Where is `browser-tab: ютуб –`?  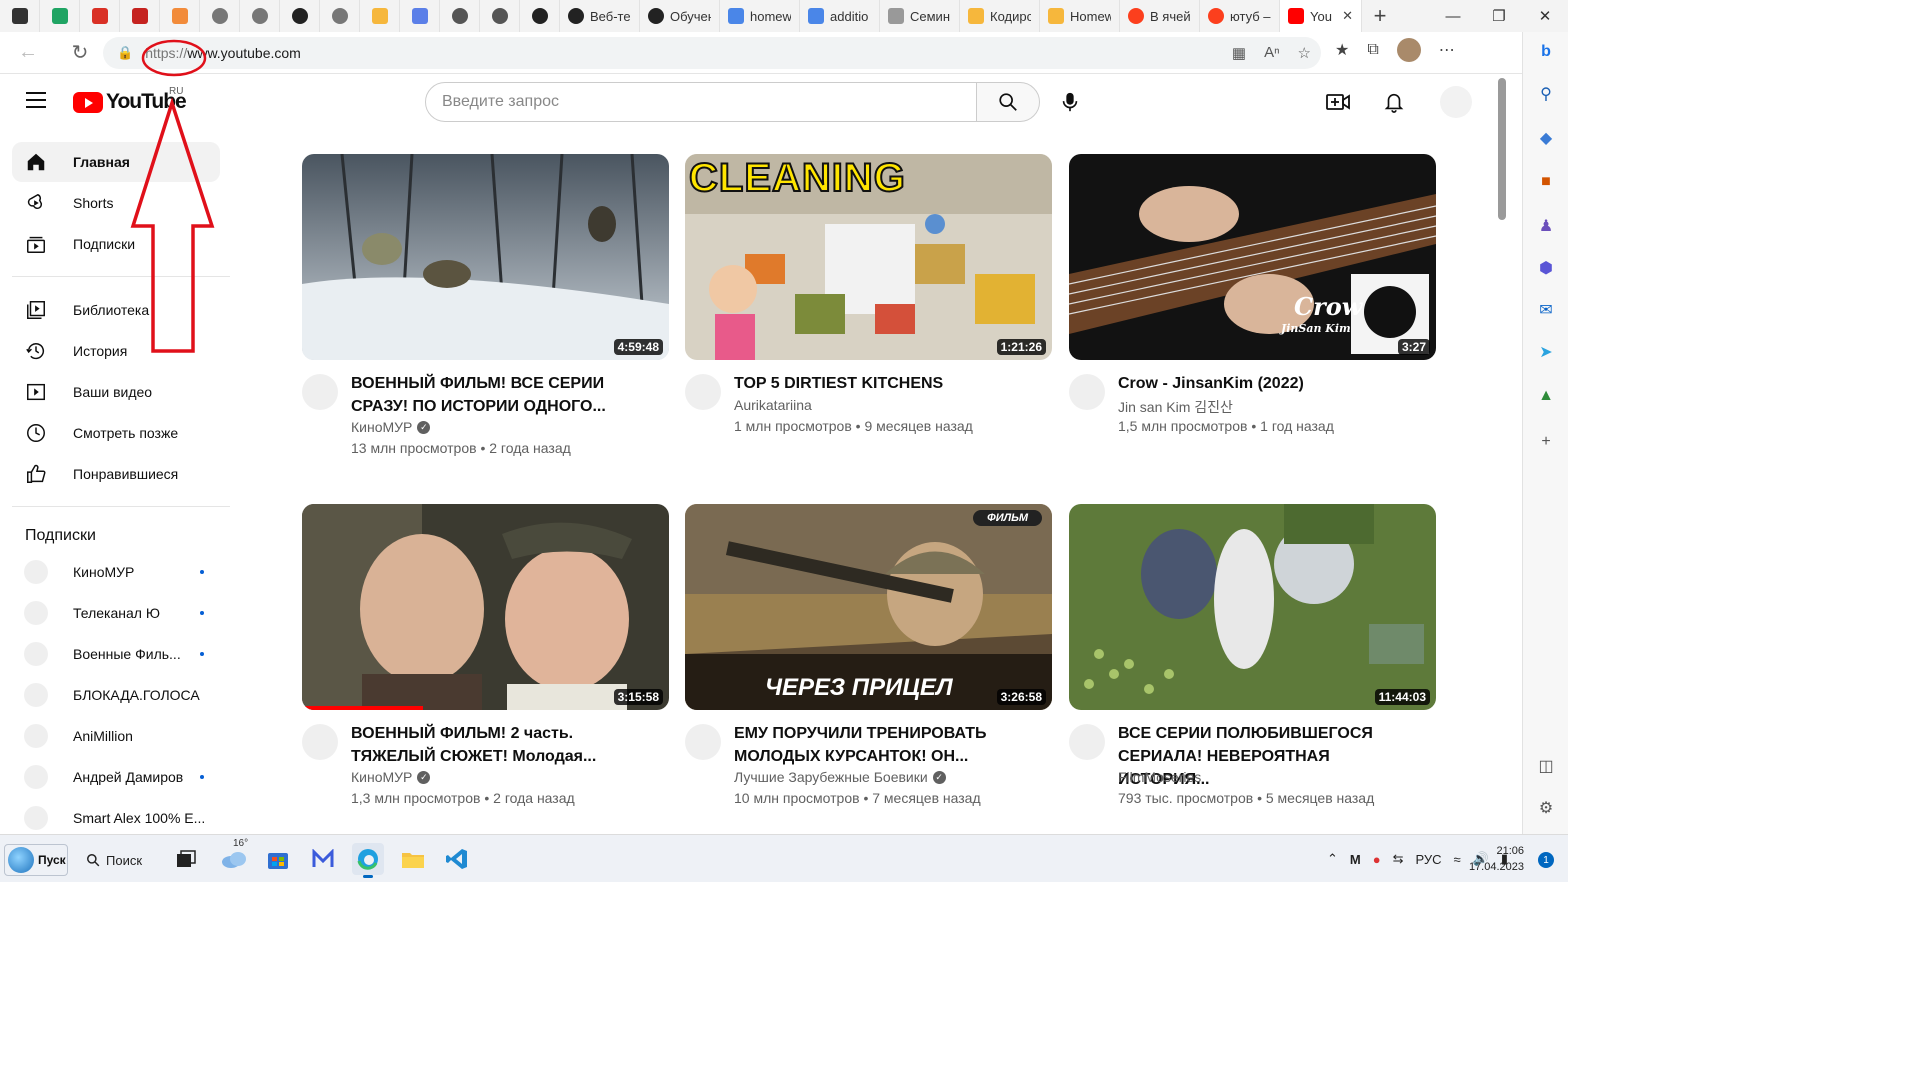
browser-tab: ютуб – is located at coordinates (1240, 16).